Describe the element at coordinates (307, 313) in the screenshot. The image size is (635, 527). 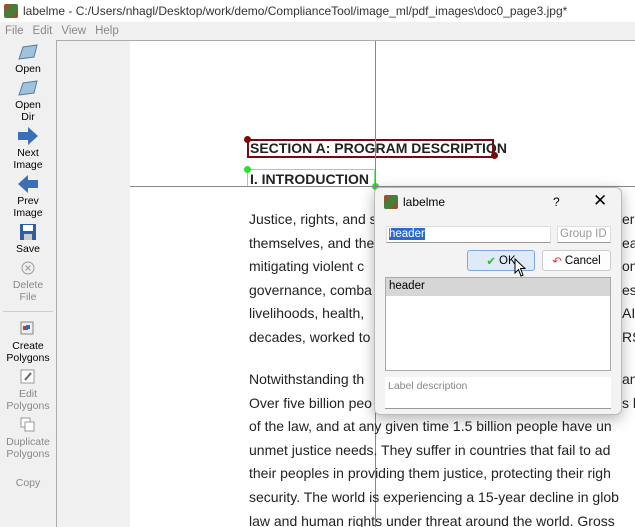
I see `text-line: livelihoods, health,` at that location.